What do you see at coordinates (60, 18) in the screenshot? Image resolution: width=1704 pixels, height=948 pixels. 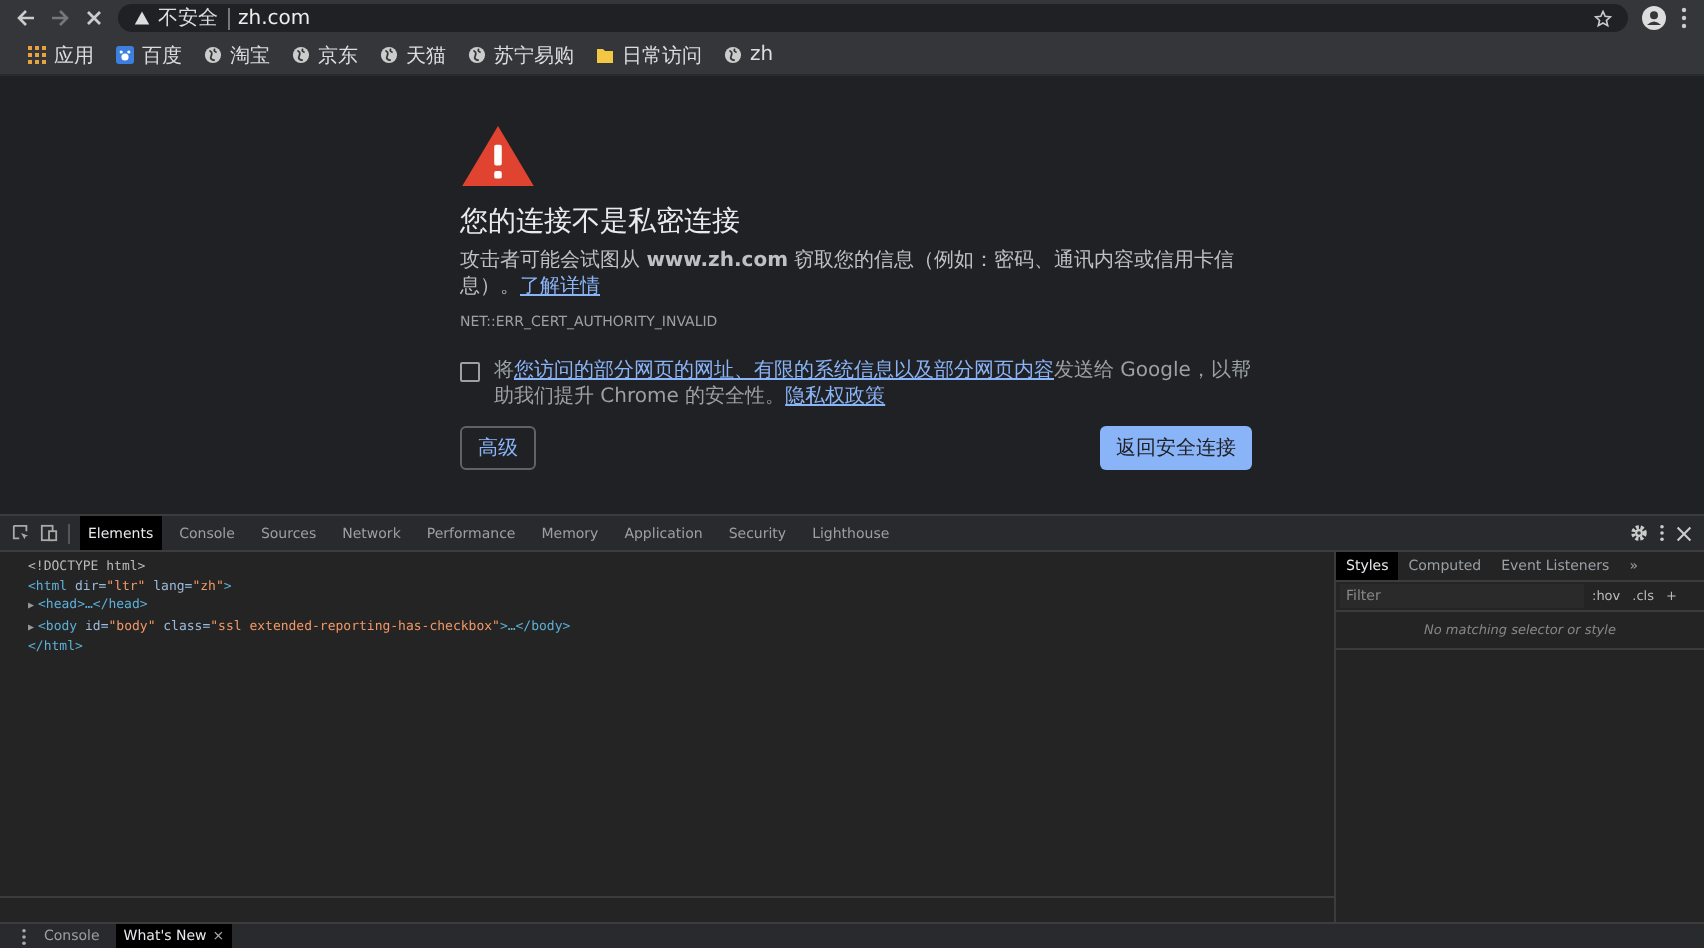 I see `forward-arrow-icon` at bounding box center [60, 18].